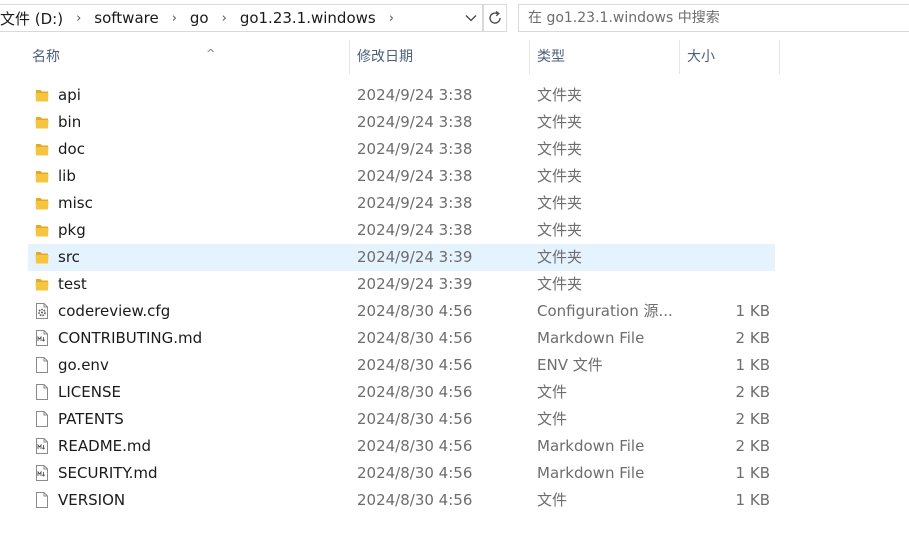 This screenshot has height=543, width=909. I want to click on column-header-date: 修改日期, so click(440, 57).